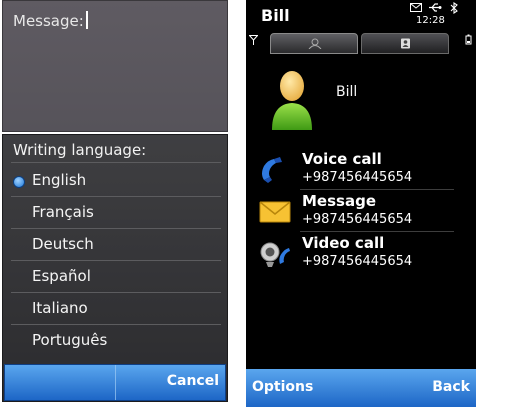 This screenshot has width=530, height=407. Describe the element at coordinates (275, 15) in the screenshot. I see `page-title: Bill` at that location.